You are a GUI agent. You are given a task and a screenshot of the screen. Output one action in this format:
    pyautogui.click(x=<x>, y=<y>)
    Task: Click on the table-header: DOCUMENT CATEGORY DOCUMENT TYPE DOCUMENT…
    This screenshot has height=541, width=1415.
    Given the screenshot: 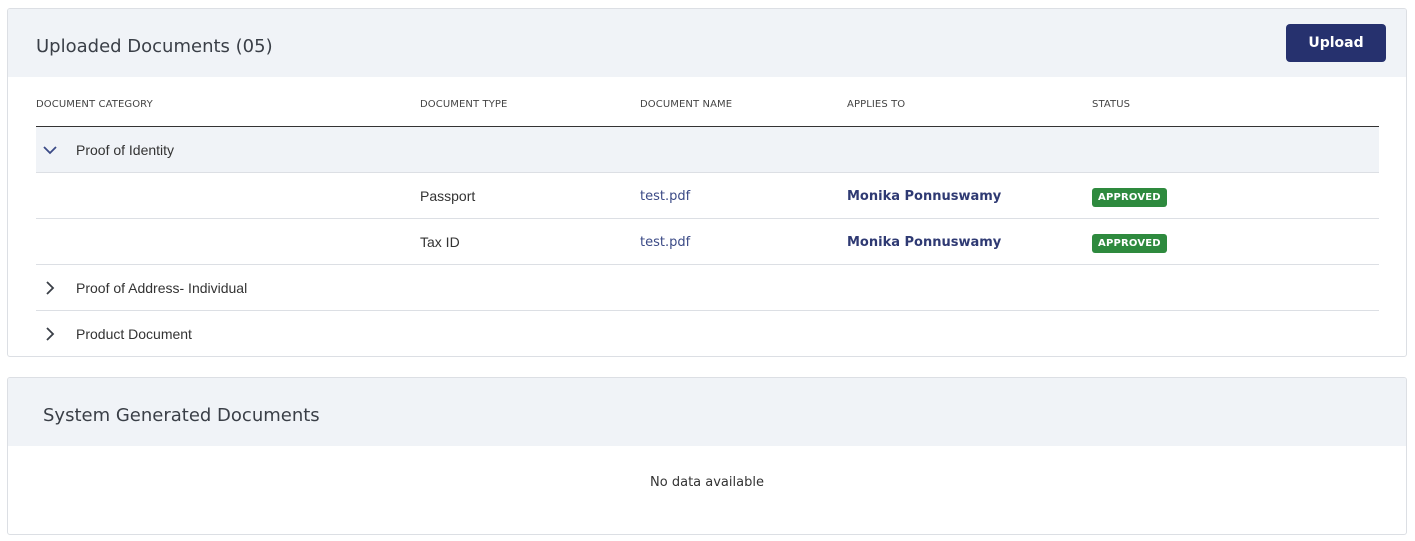 What is the action you would take?
    pyautogui.click(x=707, y=106)
    